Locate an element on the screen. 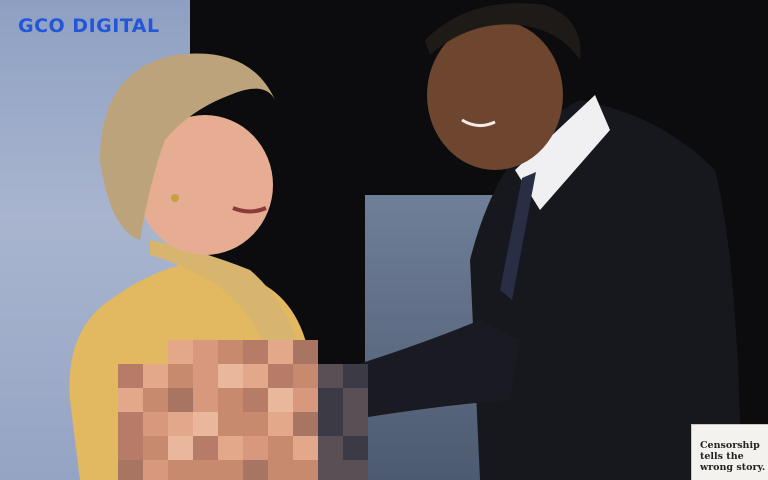  ad-tagline-text: Censorship tells the wrong story. is located at coordinates (733, 456).